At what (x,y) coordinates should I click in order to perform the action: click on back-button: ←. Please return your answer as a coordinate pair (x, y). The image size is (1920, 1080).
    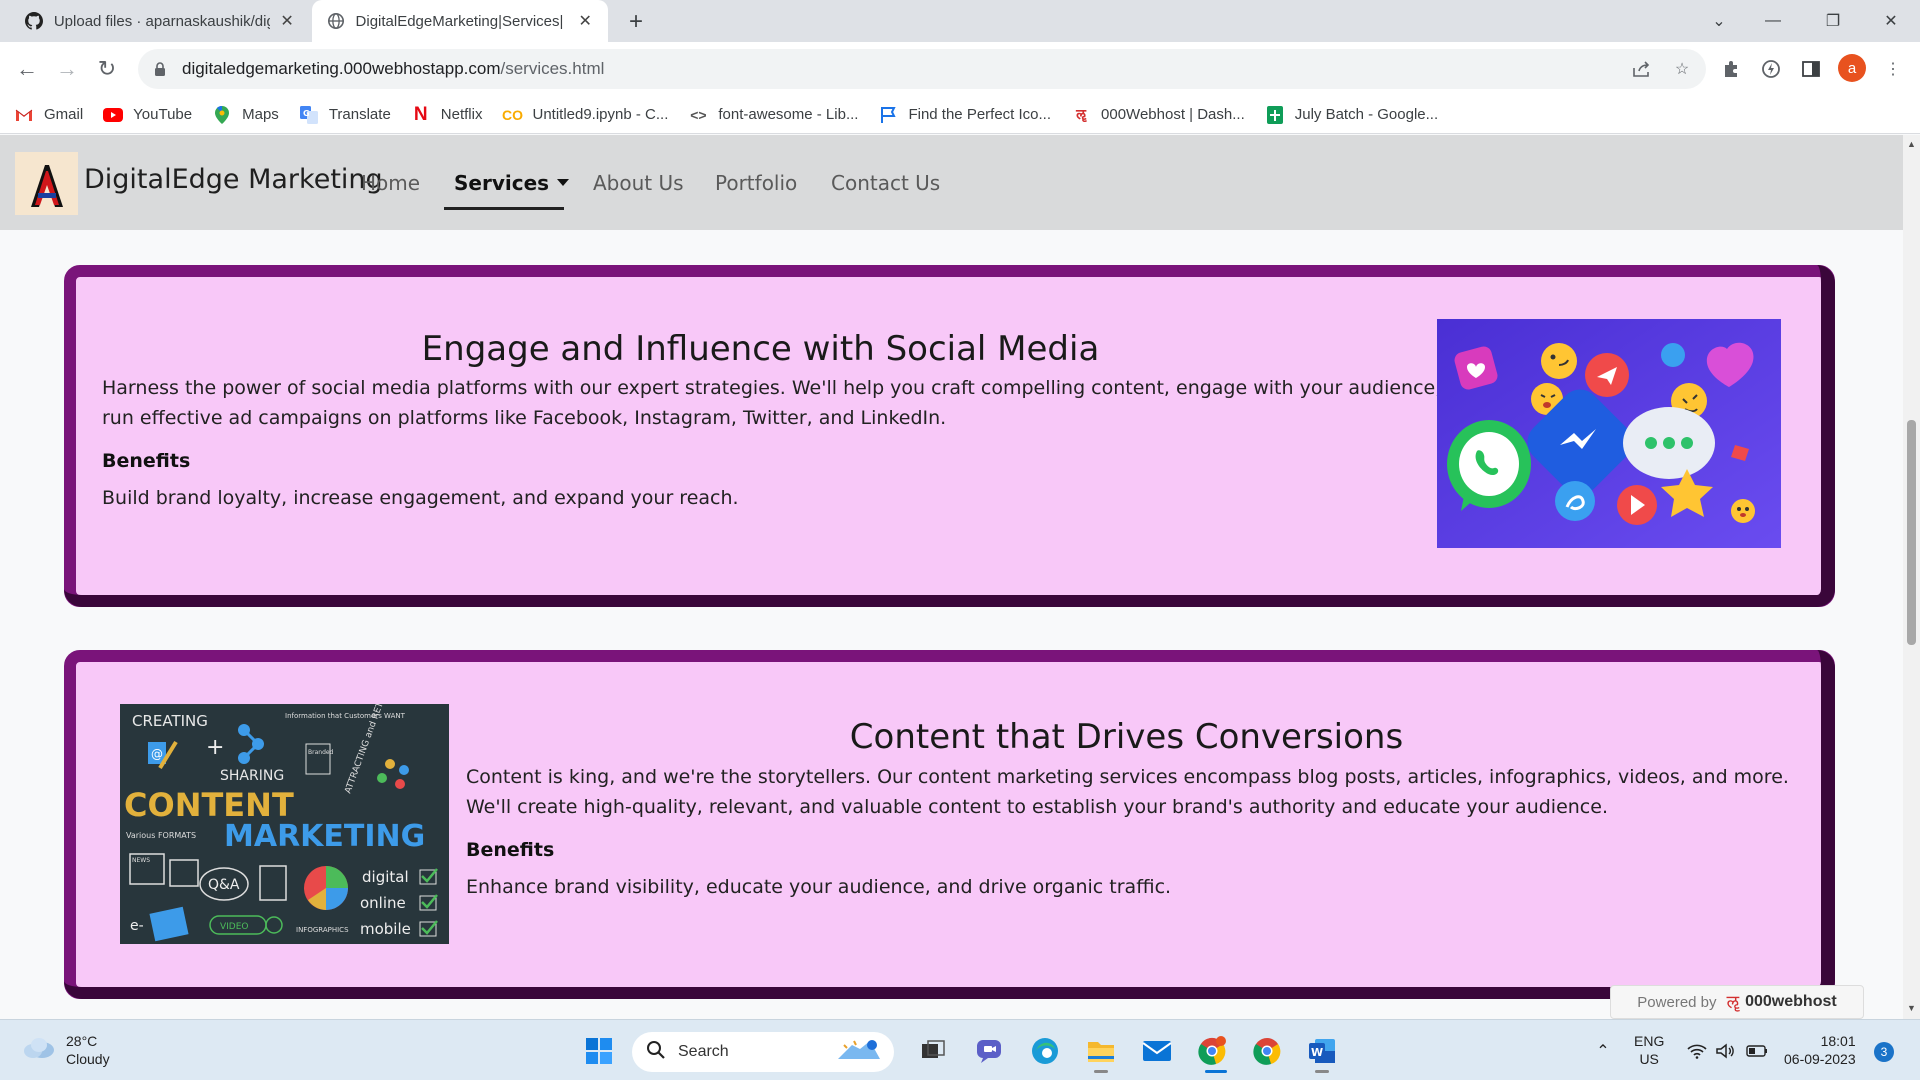
    Looking at the image, I should click on (27, 69).